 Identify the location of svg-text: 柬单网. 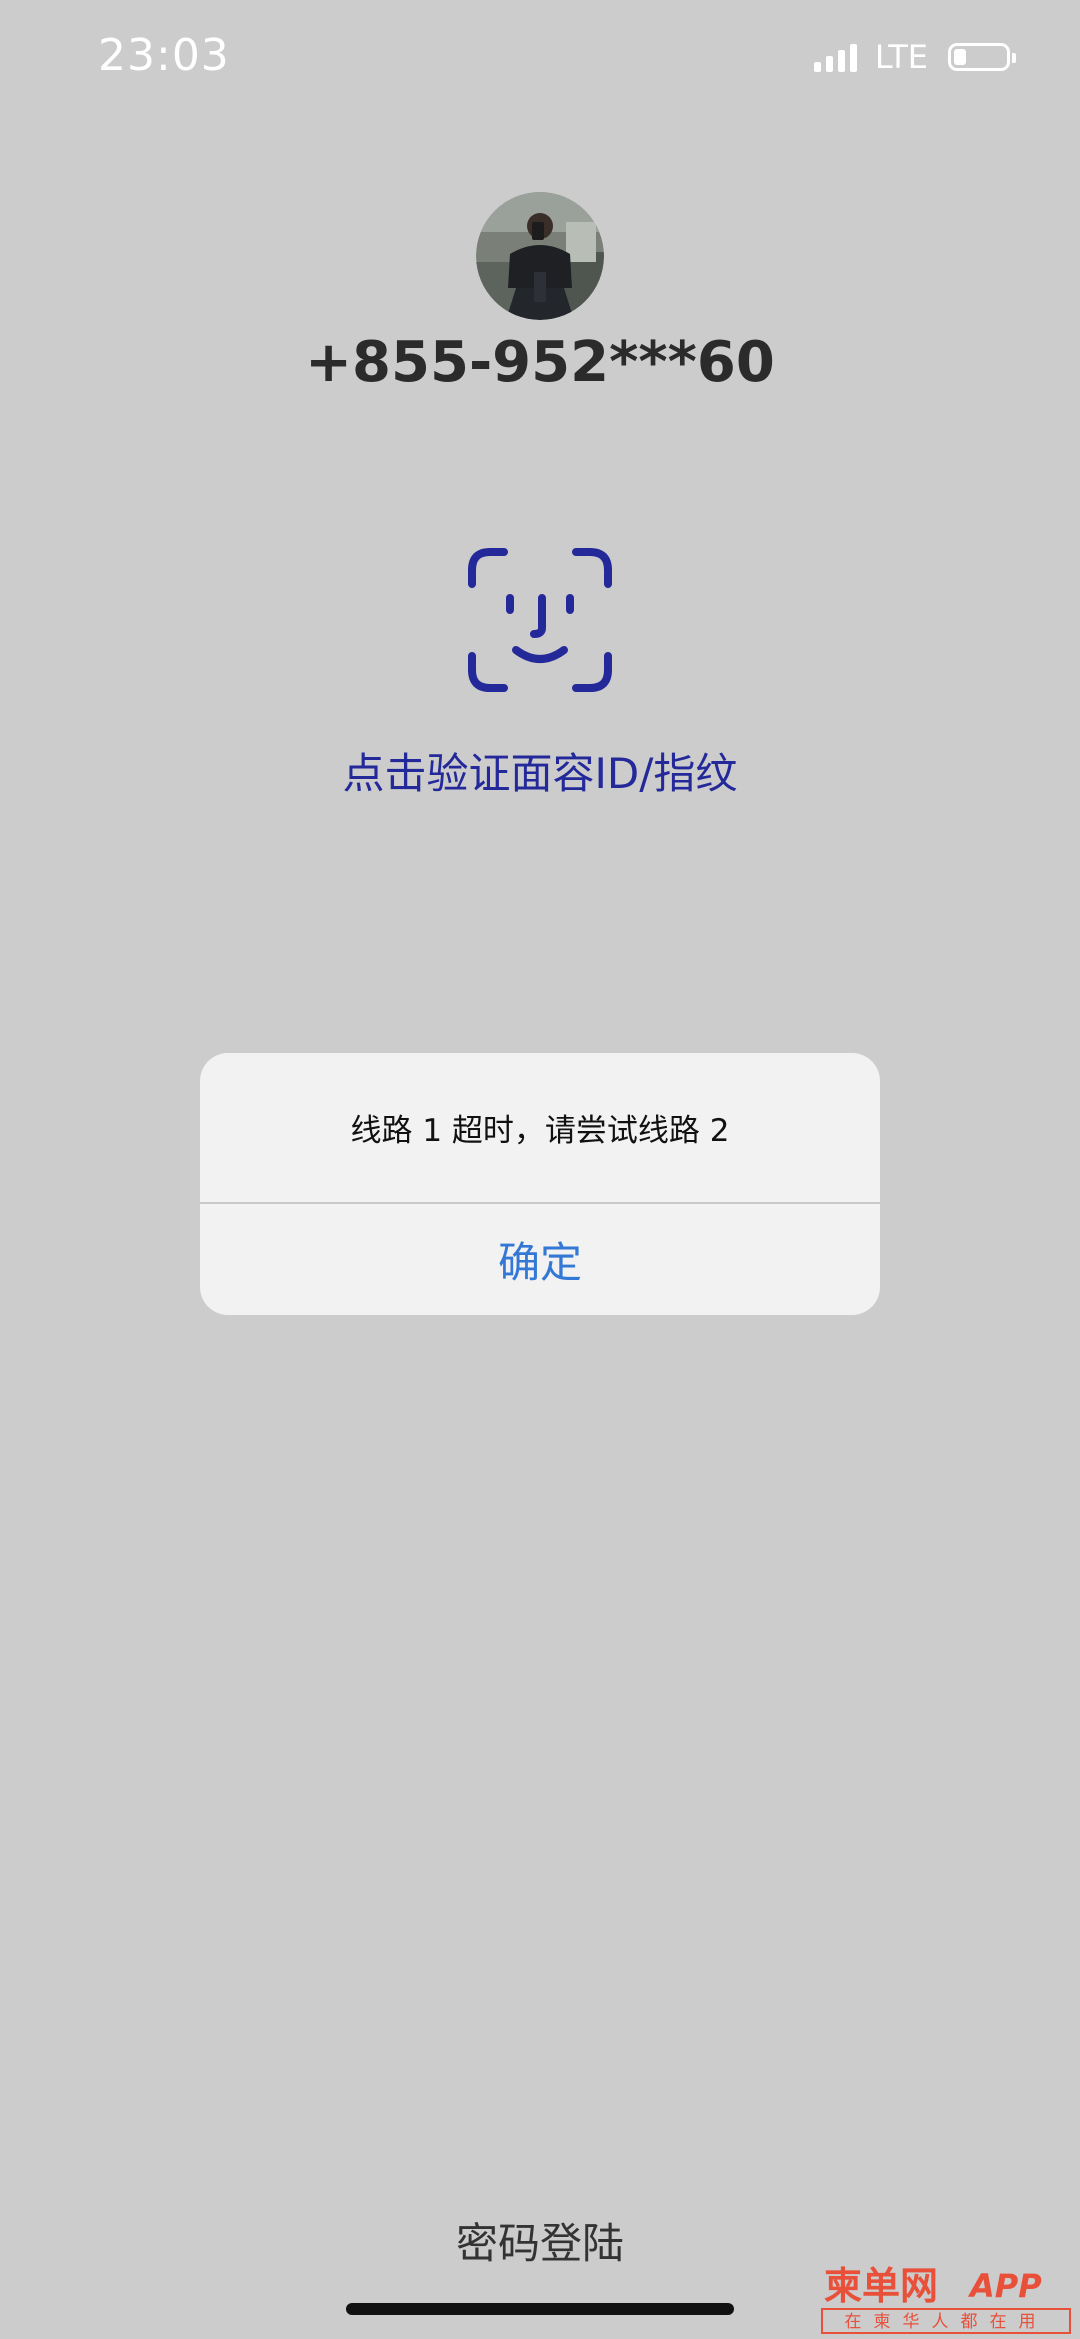
(881, 2286).